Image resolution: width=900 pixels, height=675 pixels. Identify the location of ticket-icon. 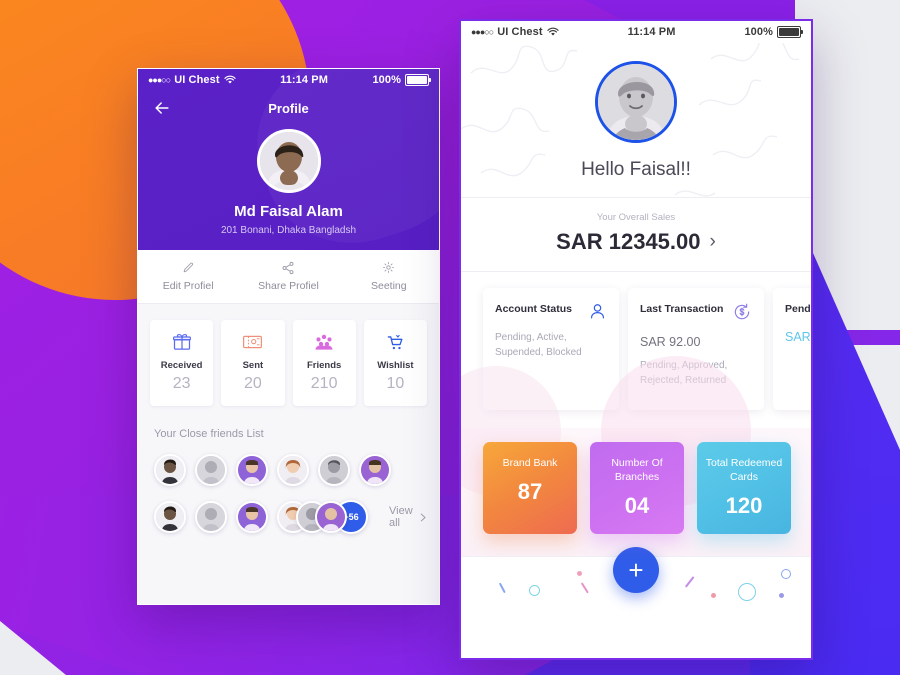
(252, 342).